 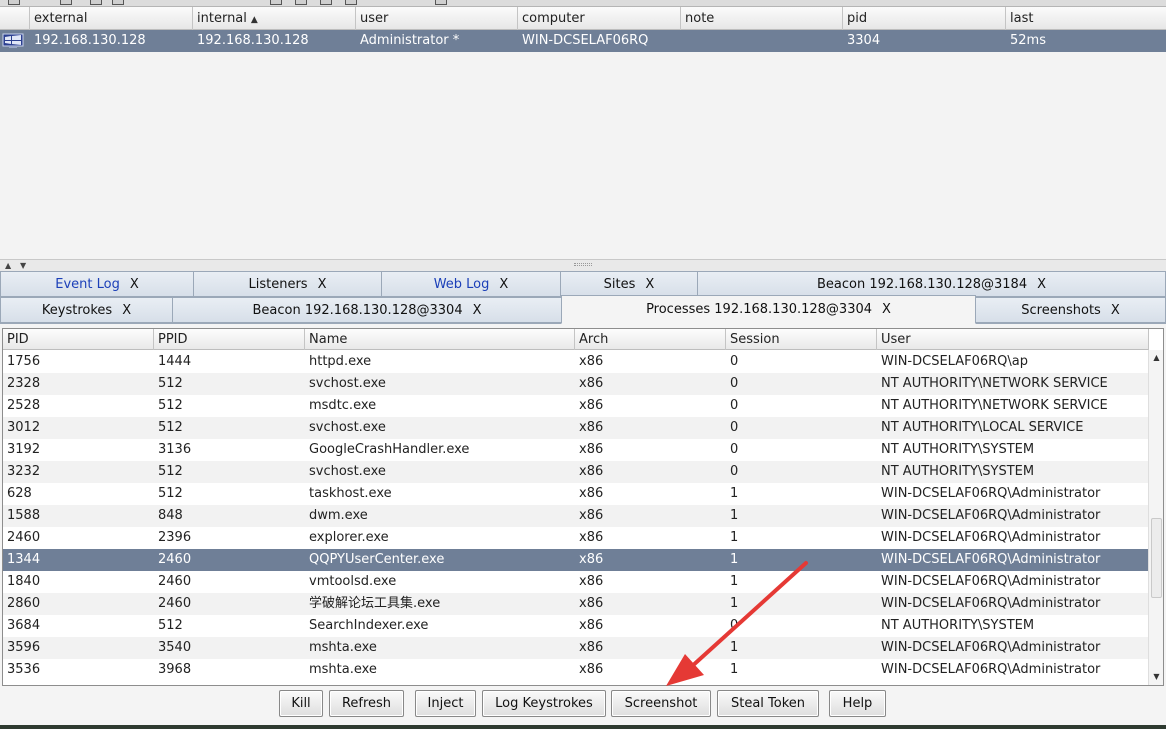 I want to click on header-user: user, so click(x=437, y=18).